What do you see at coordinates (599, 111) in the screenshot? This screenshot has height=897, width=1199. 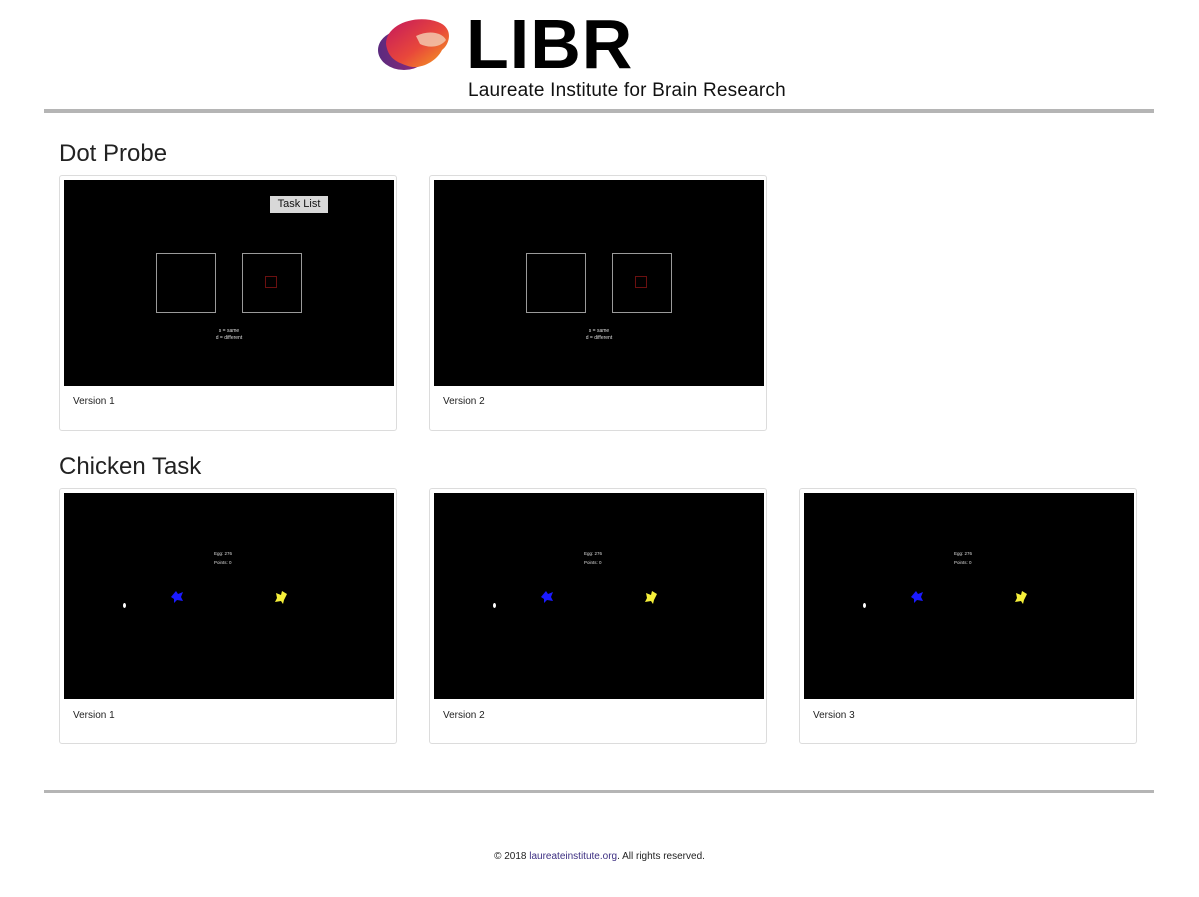 I see `header-divider` at bounding box center [599, 111].